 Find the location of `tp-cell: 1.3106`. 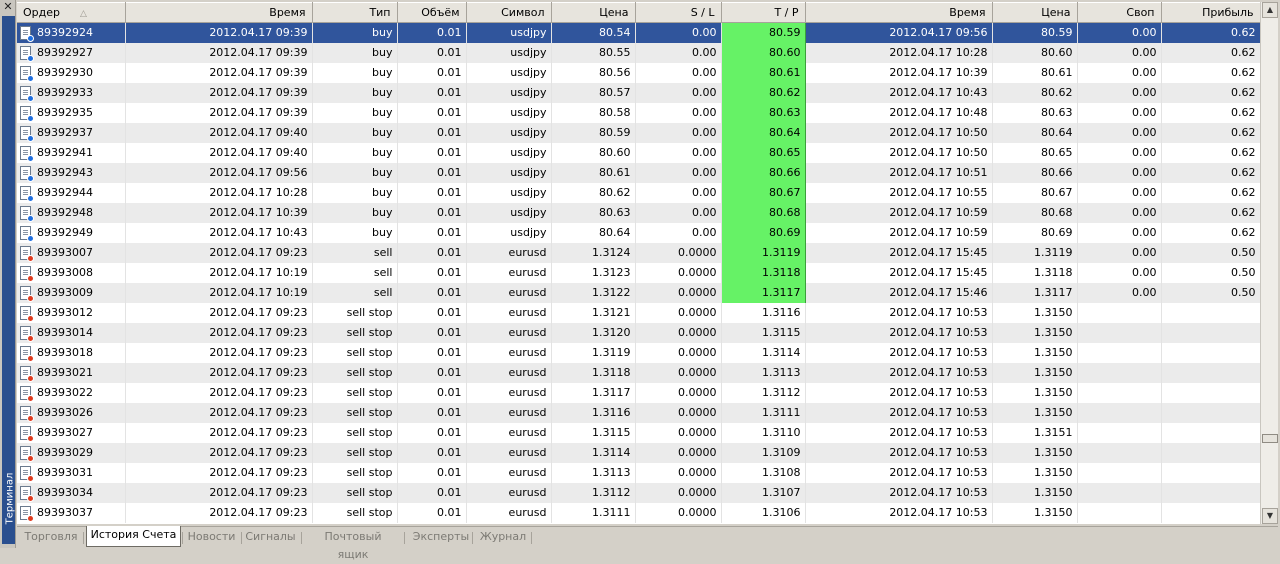

tp-cell: 1.3106 is located at coordinates (763, 512).